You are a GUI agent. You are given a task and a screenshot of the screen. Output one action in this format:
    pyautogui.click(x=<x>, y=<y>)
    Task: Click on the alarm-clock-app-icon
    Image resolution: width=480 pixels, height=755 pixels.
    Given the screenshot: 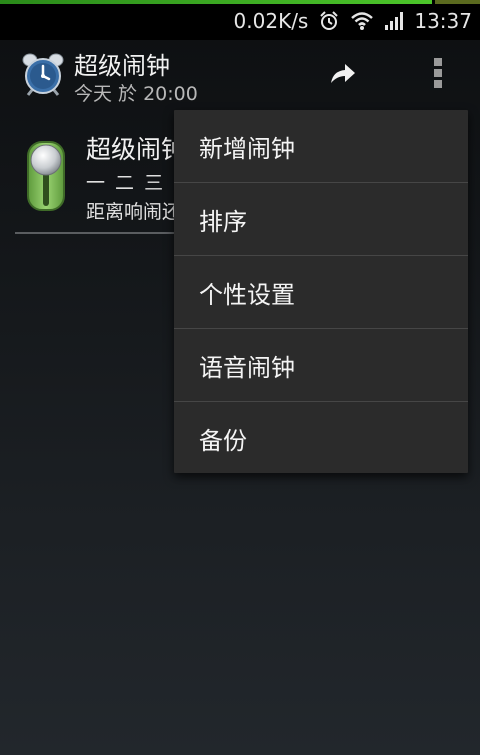 What is the action you would take?
    pyautogui.click(x=43, y=74)
    